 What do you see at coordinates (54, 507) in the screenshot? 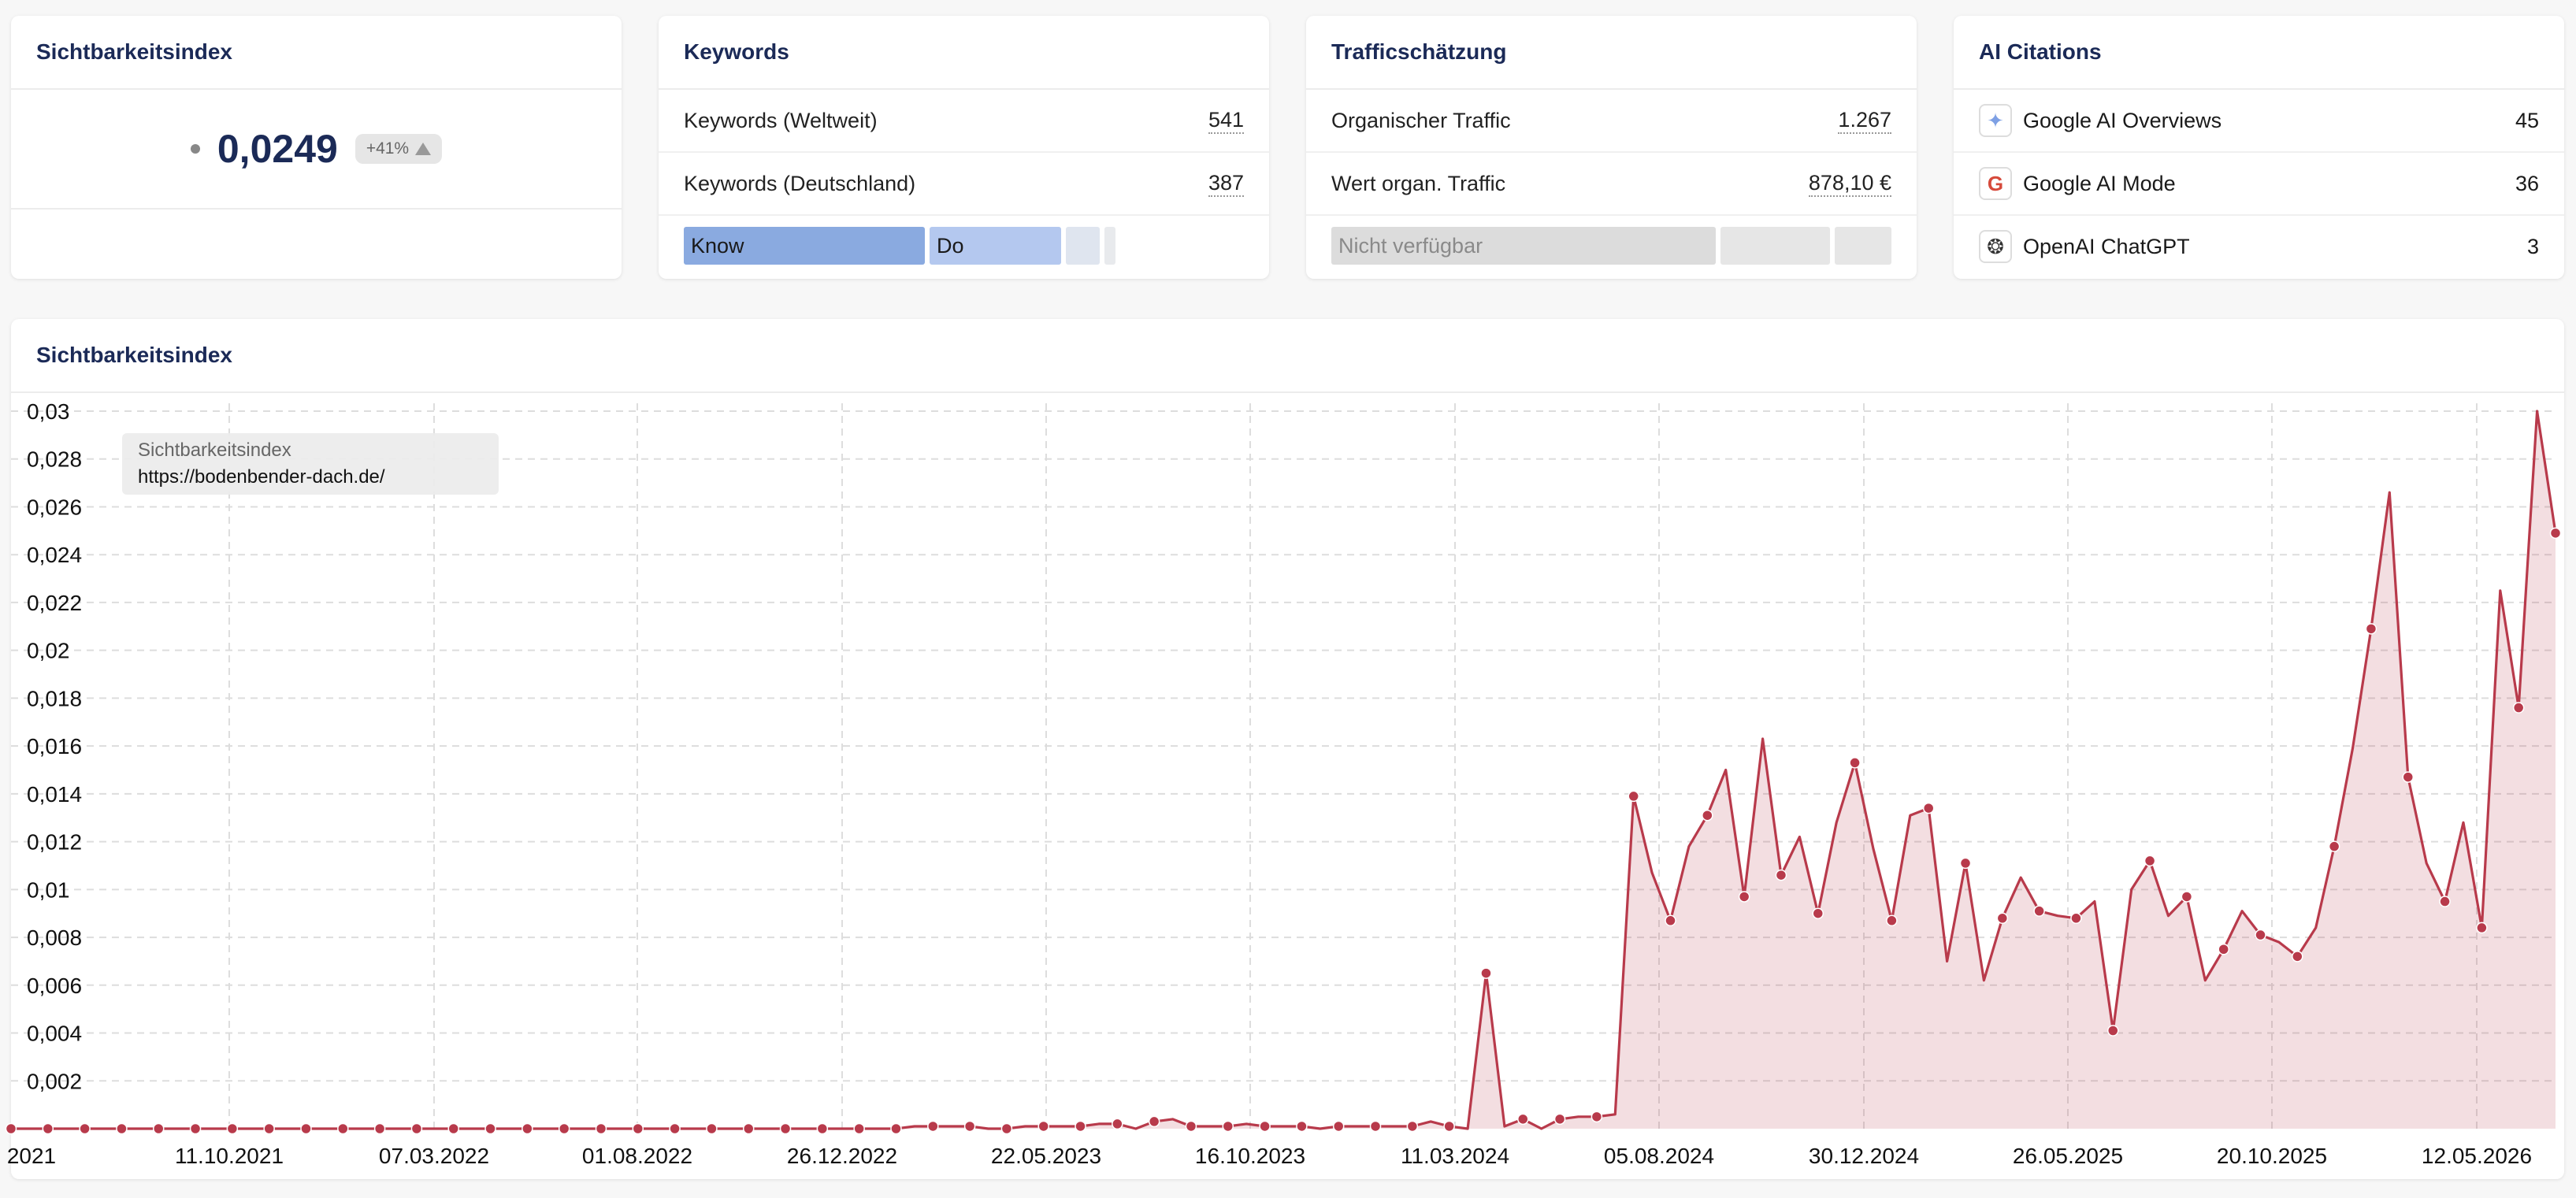
I see `y-tick-label: 0,026` at bounding box center [54, 507].